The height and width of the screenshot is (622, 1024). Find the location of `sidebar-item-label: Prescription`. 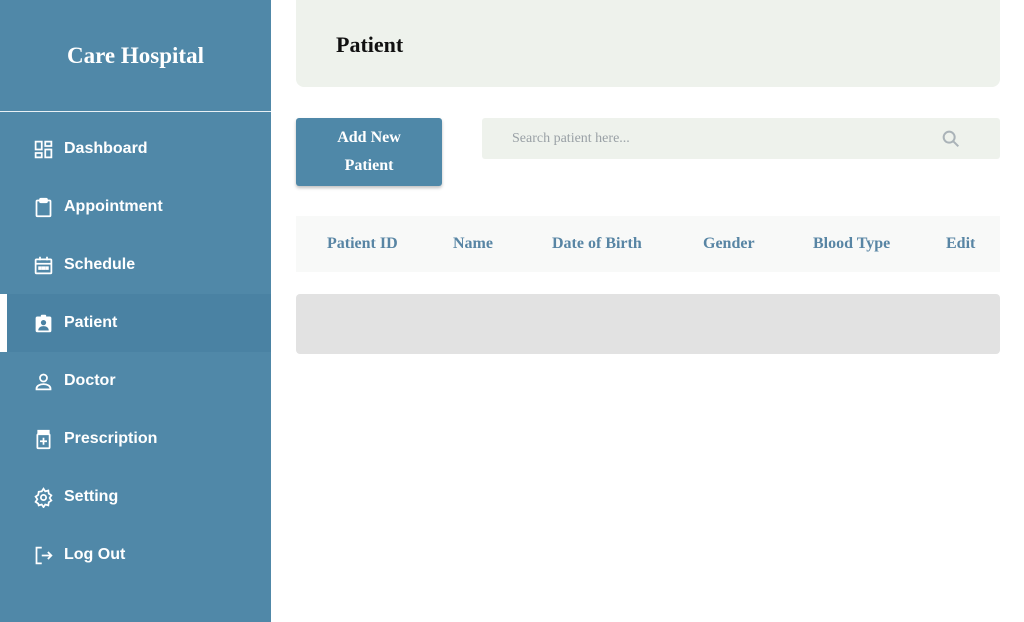

sidebar-item-label: Prescription is located at coordinates (111, 438).